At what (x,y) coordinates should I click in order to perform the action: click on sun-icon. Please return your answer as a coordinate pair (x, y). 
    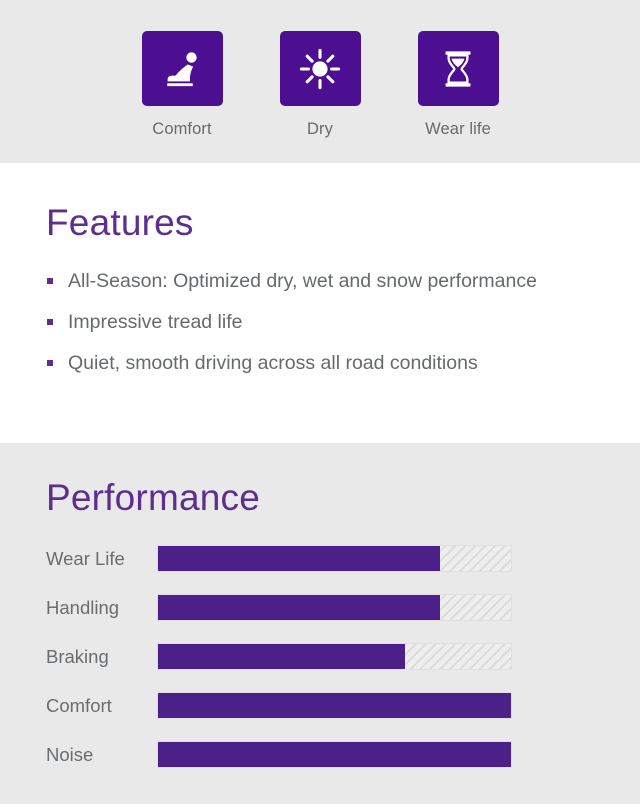
    Looking at the image, I should click on (320, 69).